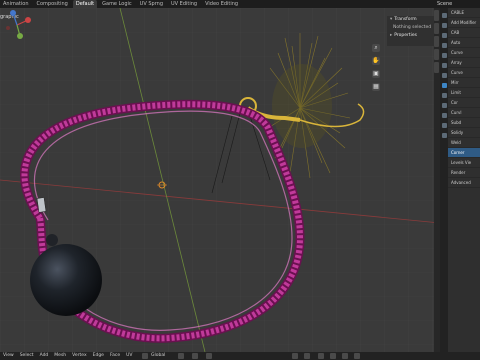 This screenshot has height=360, width=480. I want to click on transform-orientation-select: Global, so click(158, 356).